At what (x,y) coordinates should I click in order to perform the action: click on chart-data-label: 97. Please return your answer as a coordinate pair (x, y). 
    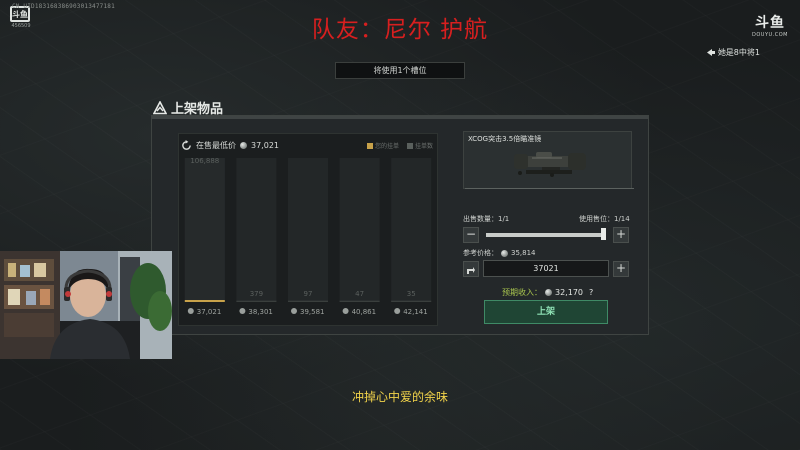
    Looking at the image, I should click on (308, 294).